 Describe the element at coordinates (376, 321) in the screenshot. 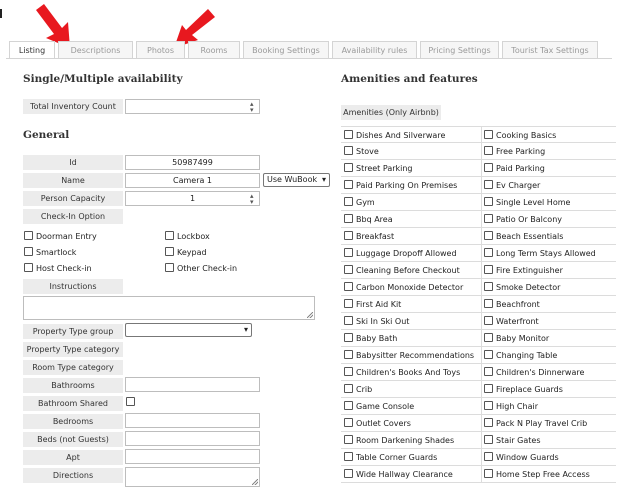

I see `amenity-checkbox-item: Ski In Ski Out` at that location.